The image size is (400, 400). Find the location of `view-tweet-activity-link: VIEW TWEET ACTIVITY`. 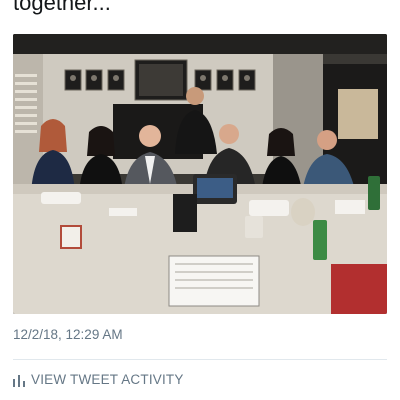

view-tweet-activity-link: VIEW TWEET ACTIVITY is located at coordinates (98, 379).